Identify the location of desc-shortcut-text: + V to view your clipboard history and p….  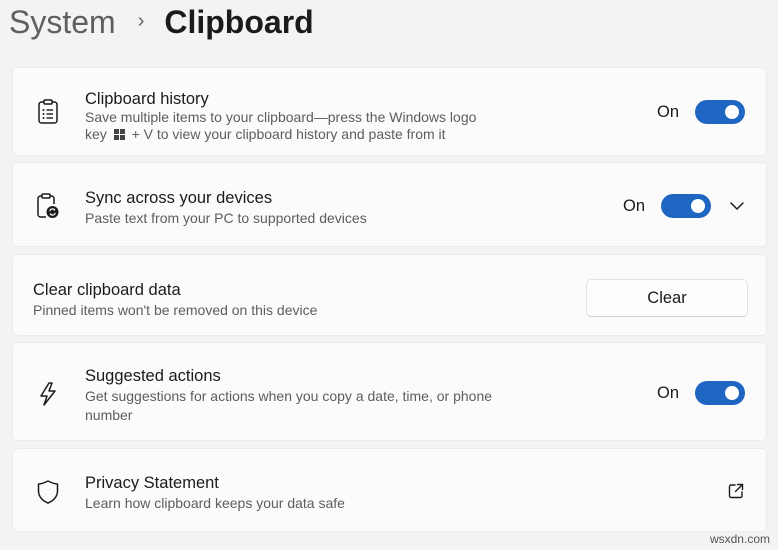
(288, 134).